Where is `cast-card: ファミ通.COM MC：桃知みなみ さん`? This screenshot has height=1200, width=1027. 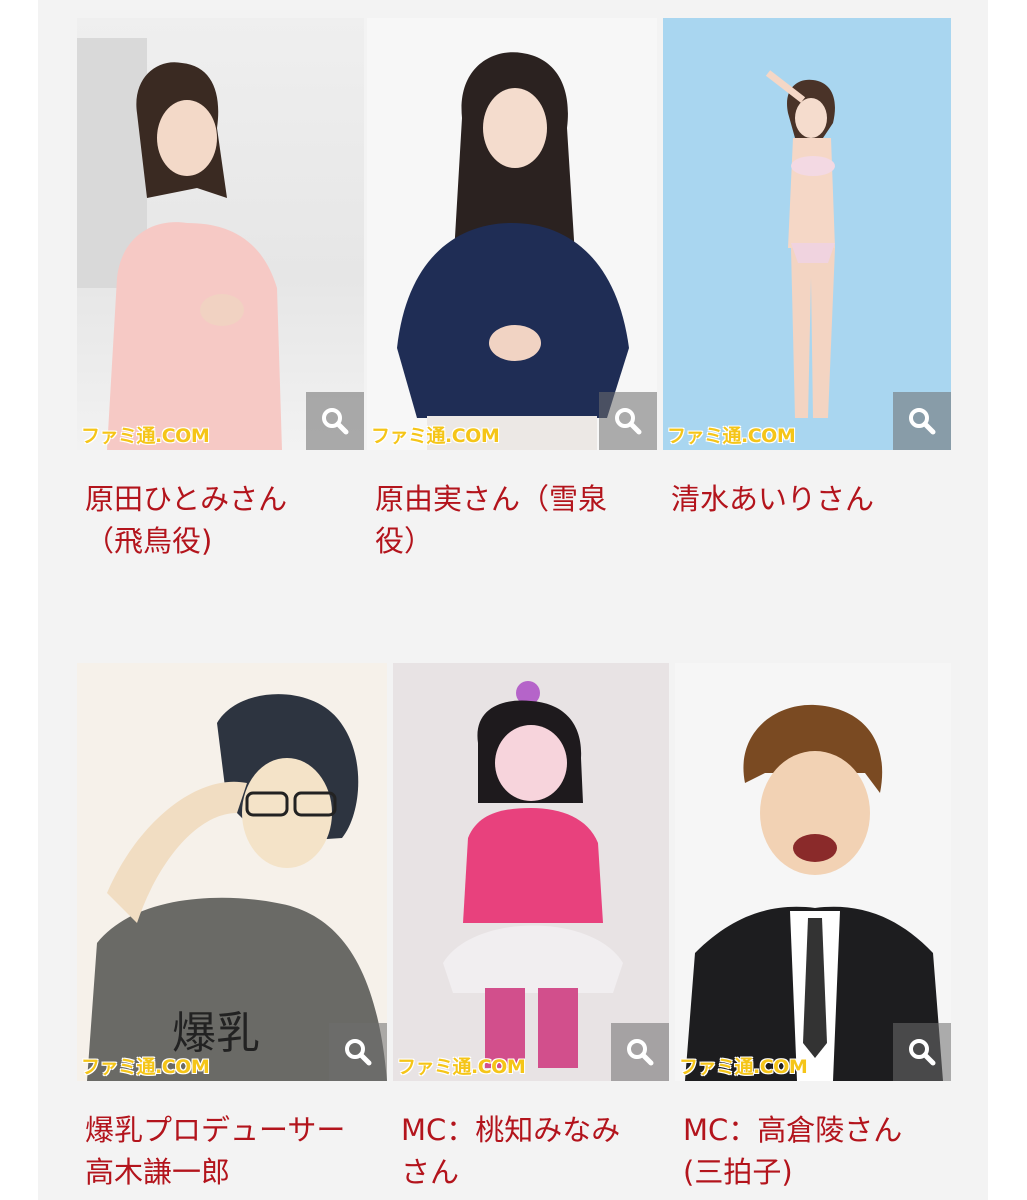 cast-card: ファミ通.COM MC：桃知みなみ さん is located at coordinates (531, 928).